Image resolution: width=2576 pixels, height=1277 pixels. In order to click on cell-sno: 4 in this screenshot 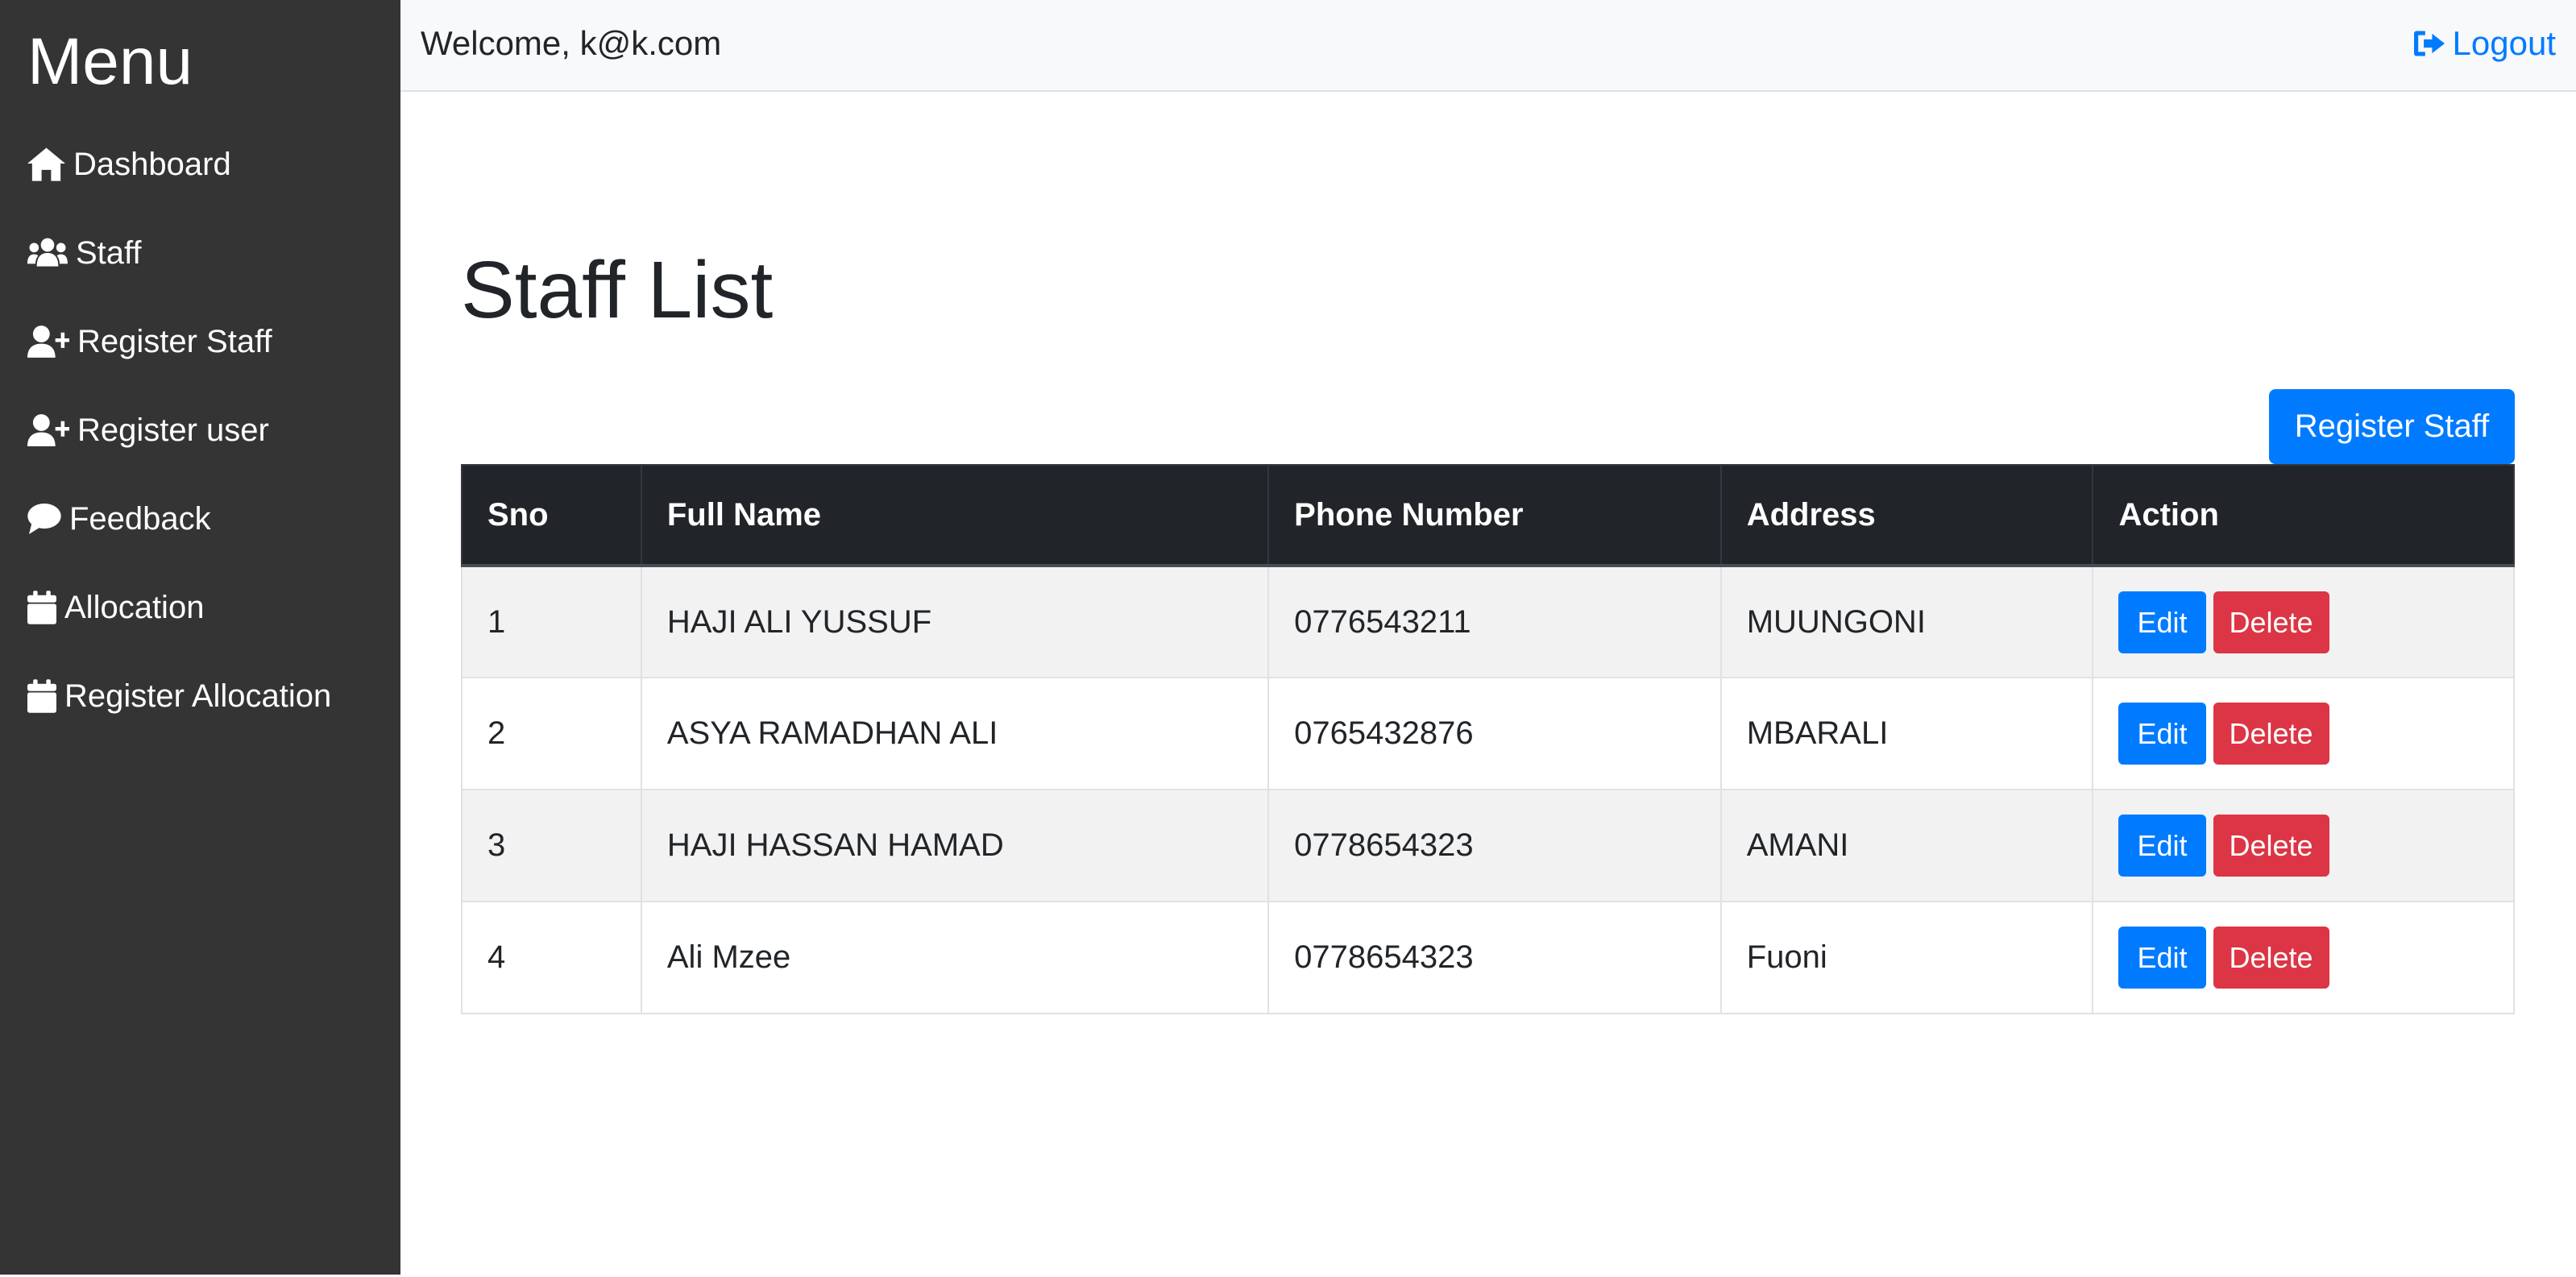, I will do `click(551, 957)`.